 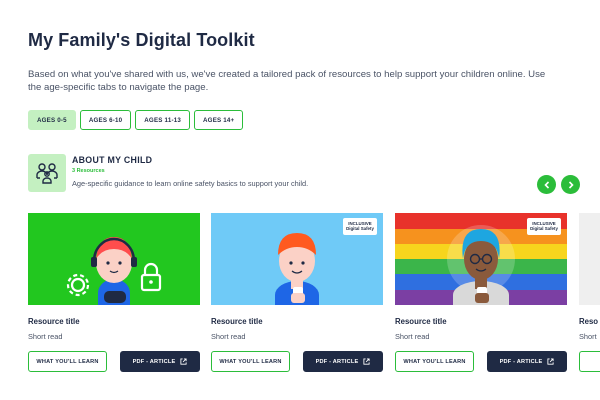 What do you see at coordinates (52, 120) in the screenshot?
I see `tab-ages-0-5: AGES 0-5` at bounding box center [52, 120].